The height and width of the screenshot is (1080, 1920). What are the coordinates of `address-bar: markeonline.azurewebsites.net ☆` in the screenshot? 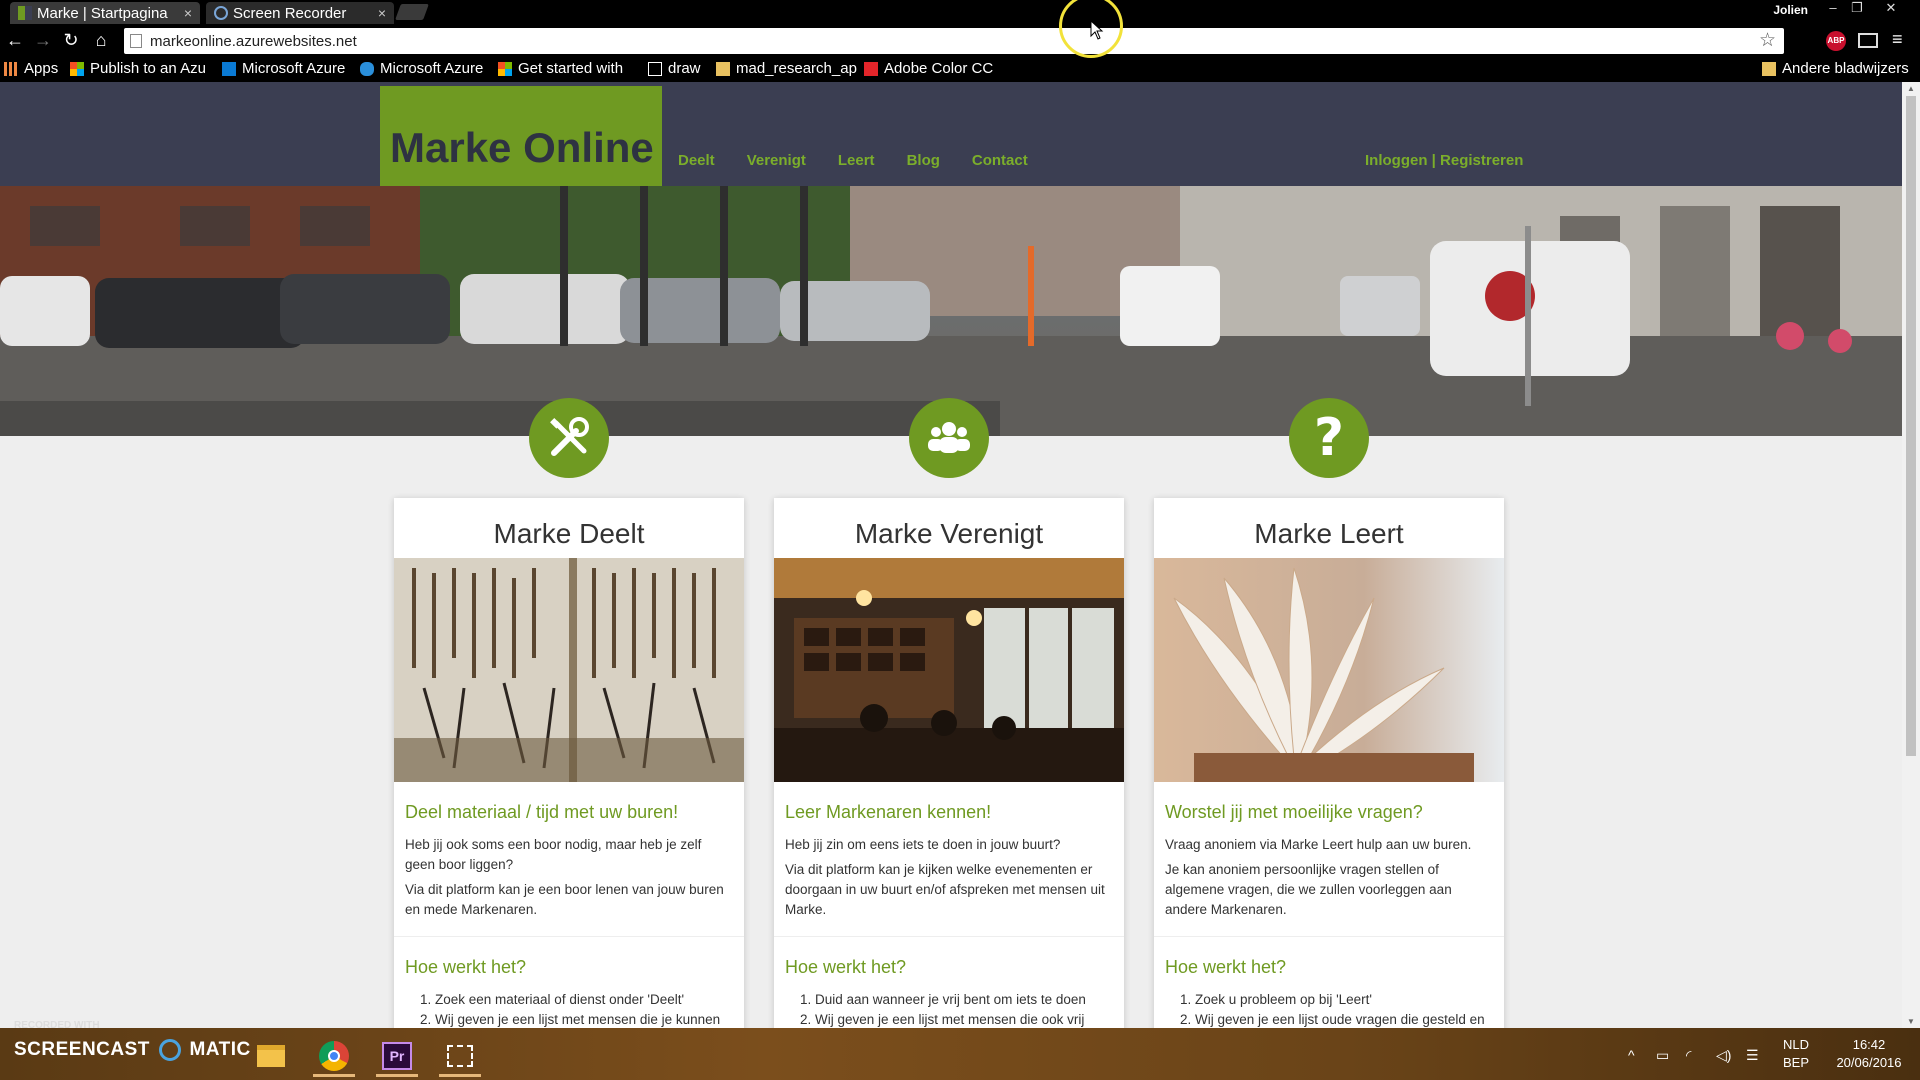 It's located at (954, 41).